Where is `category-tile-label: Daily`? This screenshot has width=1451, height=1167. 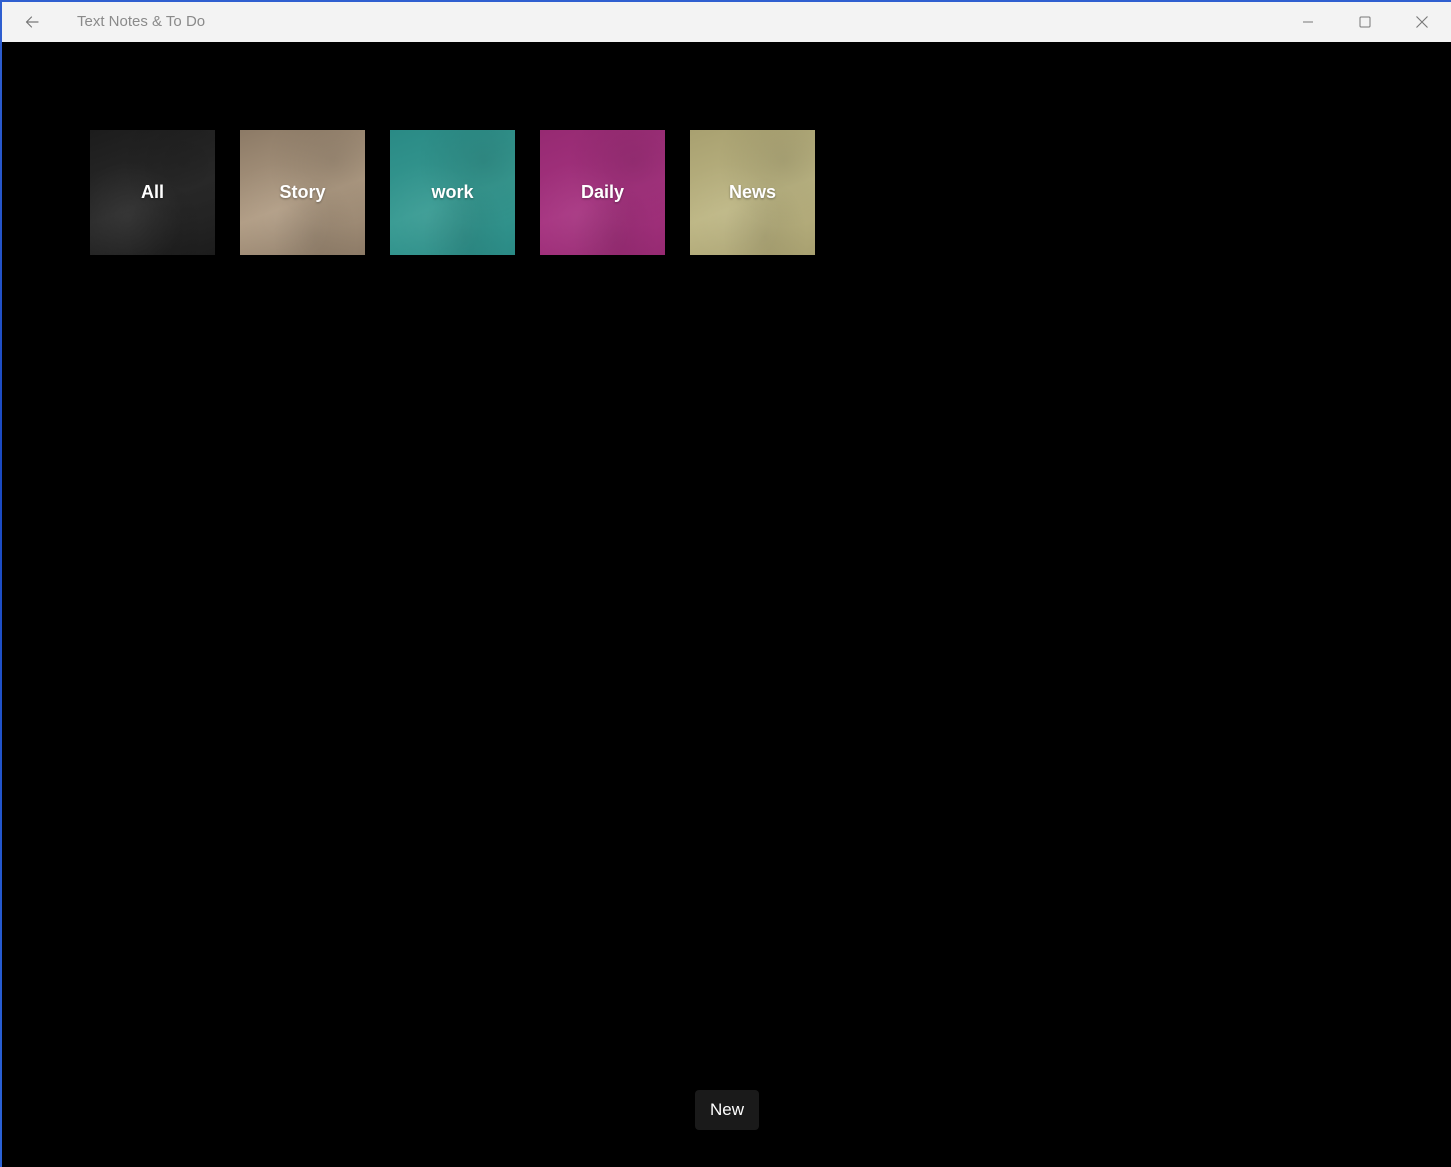
category-tile-label: Daily is located at coordinates (602, 192).